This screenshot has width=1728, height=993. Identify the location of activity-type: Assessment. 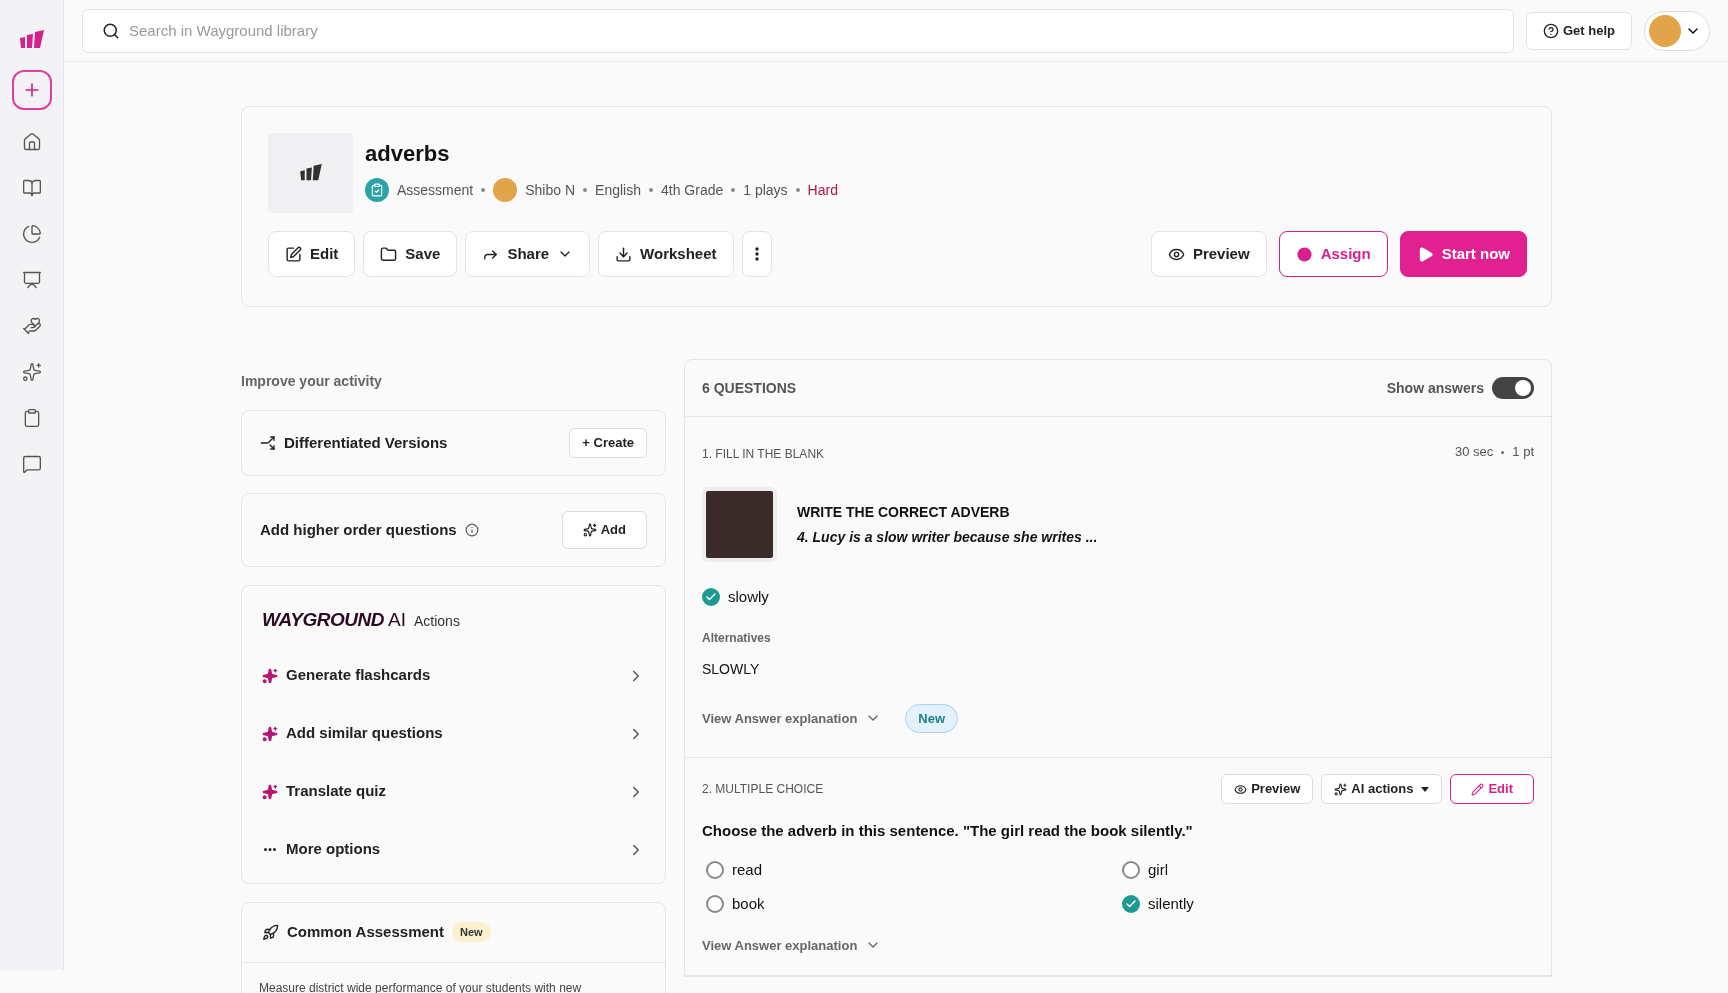
(435, 190).